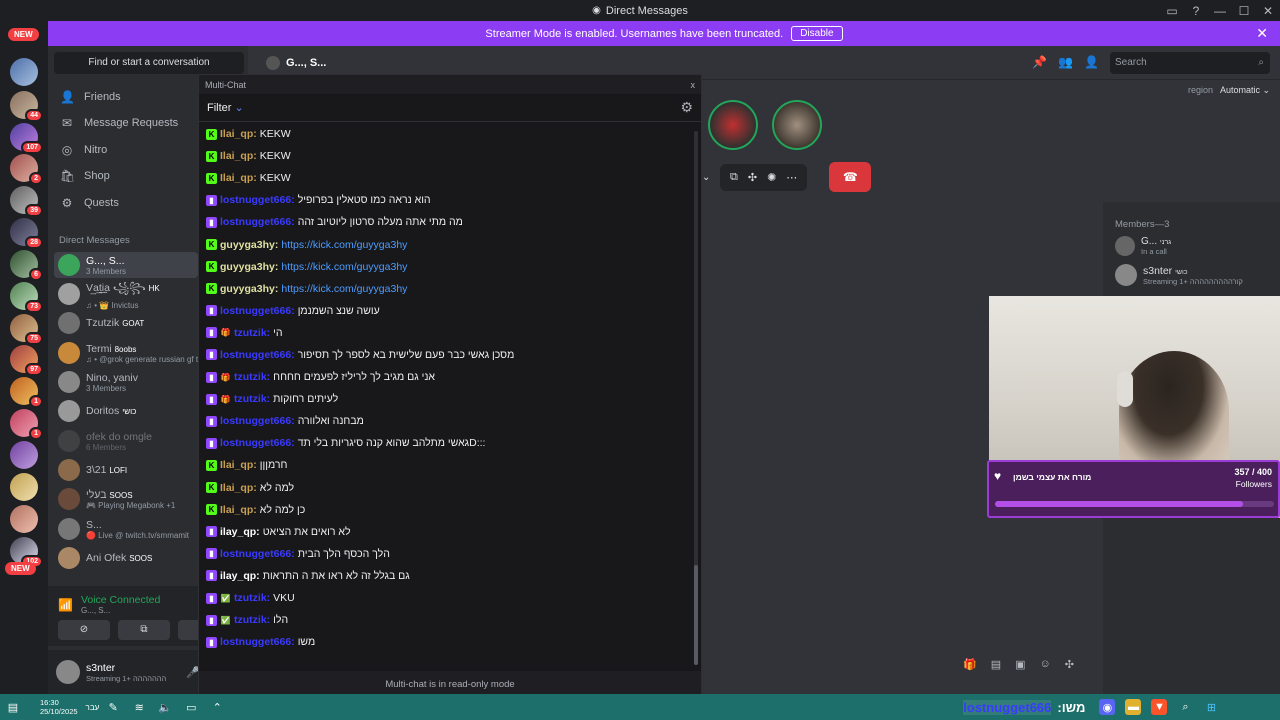  What do you see at coordinates (26, 138) in the screenshot?
I see `server-icon: 107` at bounding box center [26, 138].